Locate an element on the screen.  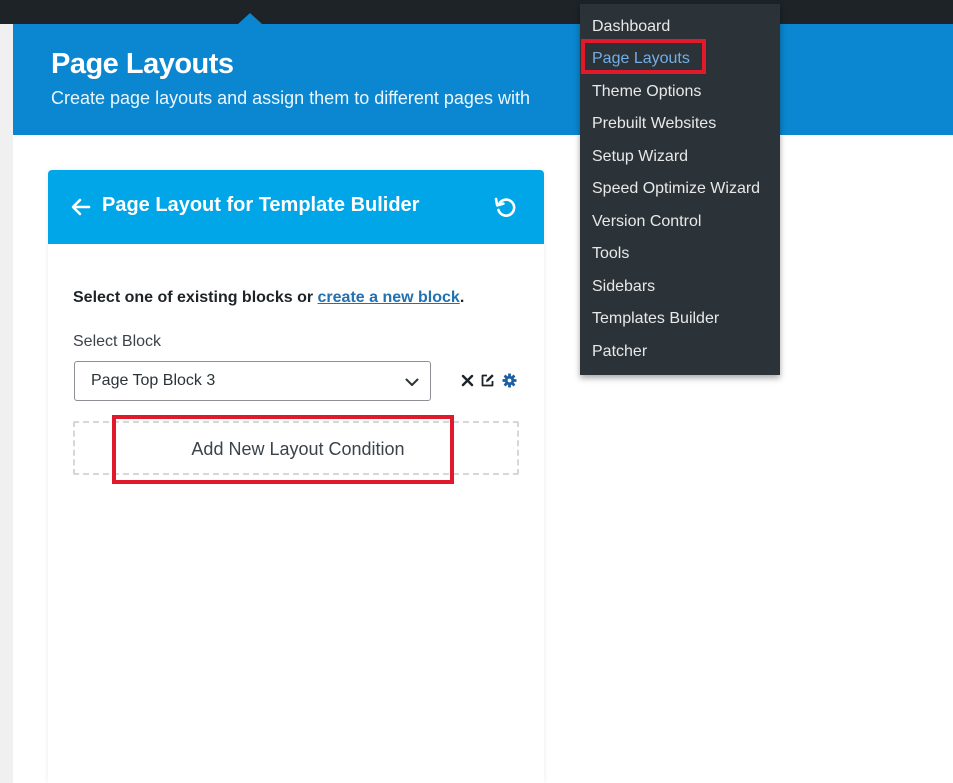
intro-prefix: Select one of existing blocks or is located at coordinates (195, 297).